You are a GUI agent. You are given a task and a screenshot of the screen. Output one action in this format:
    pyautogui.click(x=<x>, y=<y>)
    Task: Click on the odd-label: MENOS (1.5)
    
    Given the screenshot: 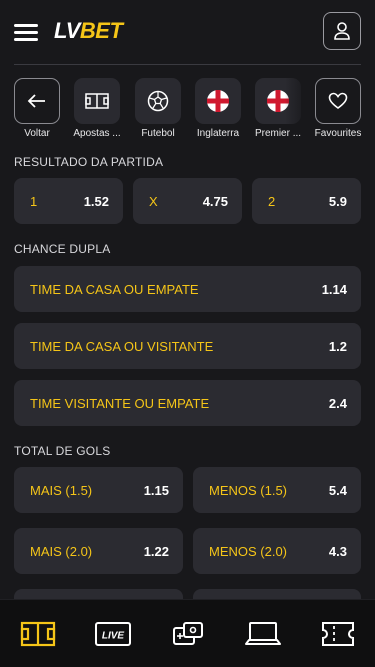 What is the action you would take?
    pyautogui.click(x=248, y=490)
    